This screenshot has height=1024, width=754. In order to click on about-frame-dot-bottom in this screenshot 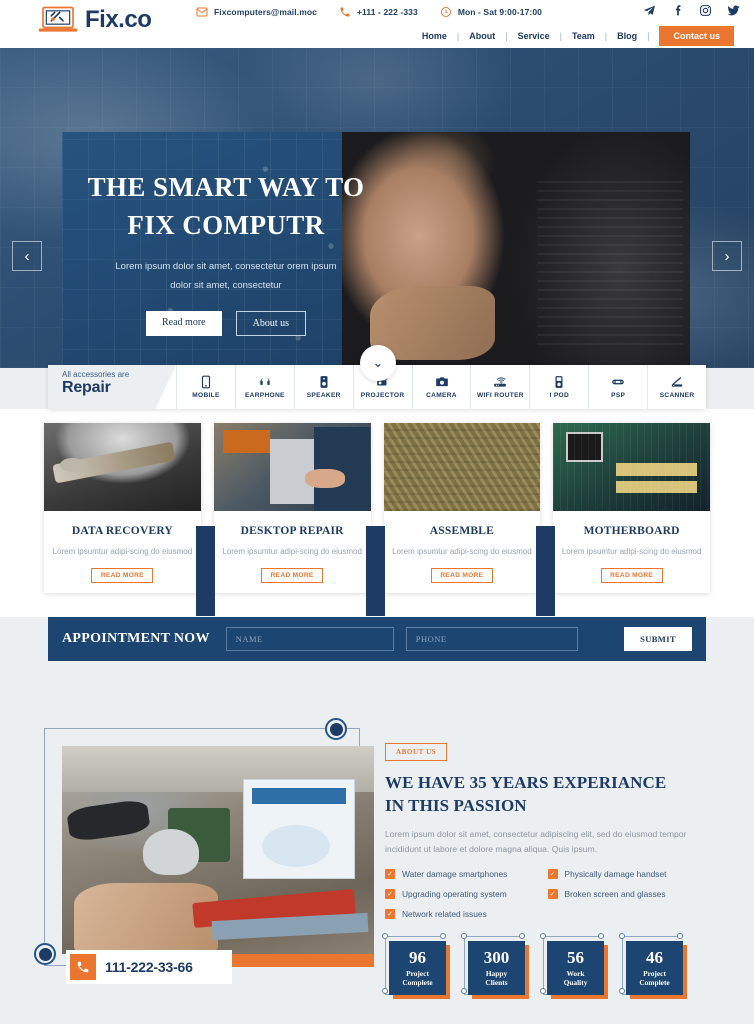, I will do `click(45, 954)`.